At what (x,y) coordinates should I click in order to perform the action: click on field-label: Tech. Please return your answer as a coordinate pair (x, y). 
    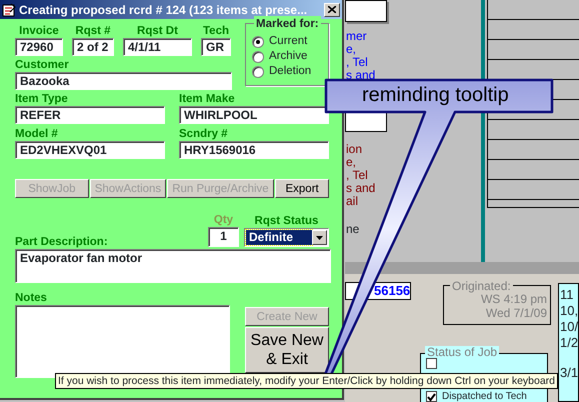
    Looking at the image, I should click on (216, 31).